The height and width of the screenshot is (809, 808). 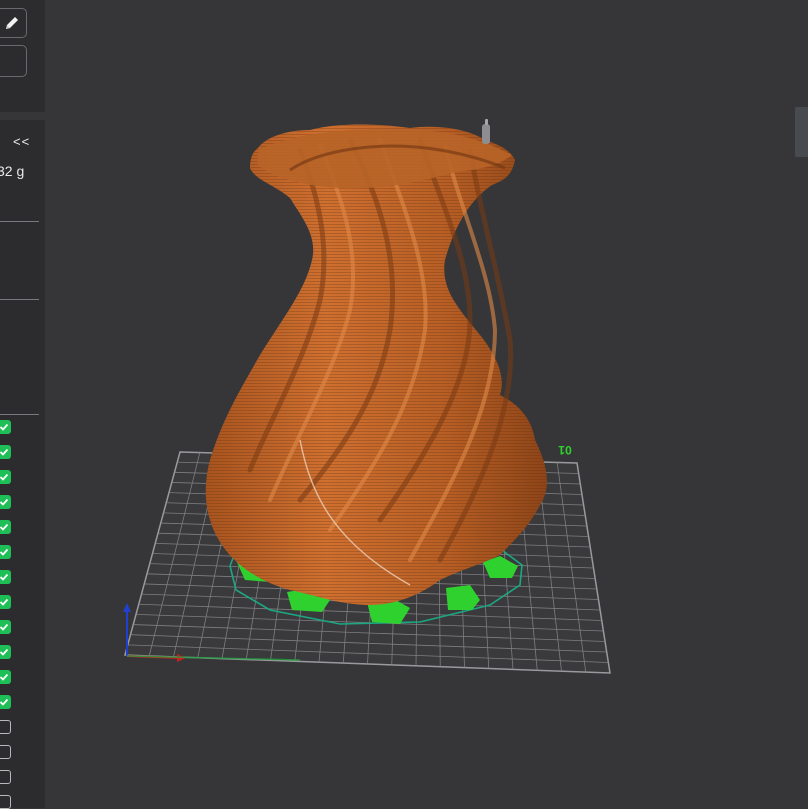 I want to click on object-marker-pin, so click(x=486, y=131).